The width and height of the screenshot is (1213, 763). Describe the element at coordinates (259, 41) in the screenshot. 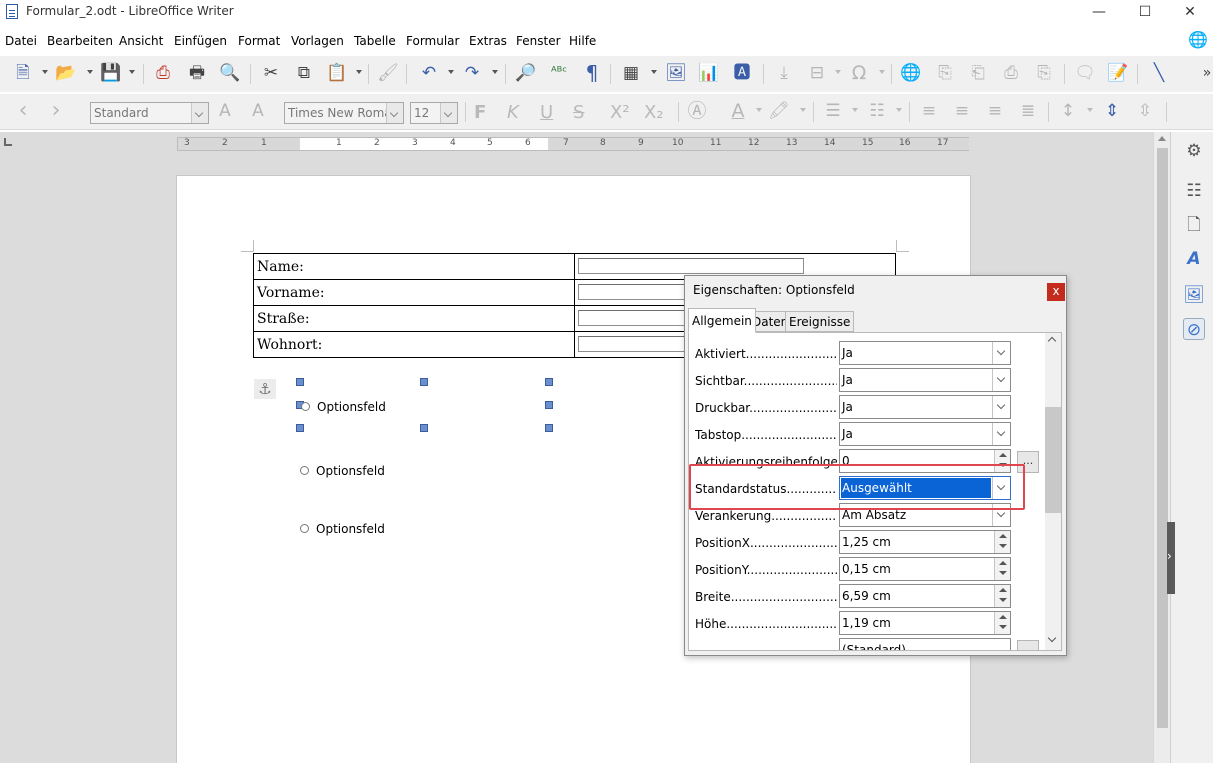

I see `menu-format: Format` at that location.